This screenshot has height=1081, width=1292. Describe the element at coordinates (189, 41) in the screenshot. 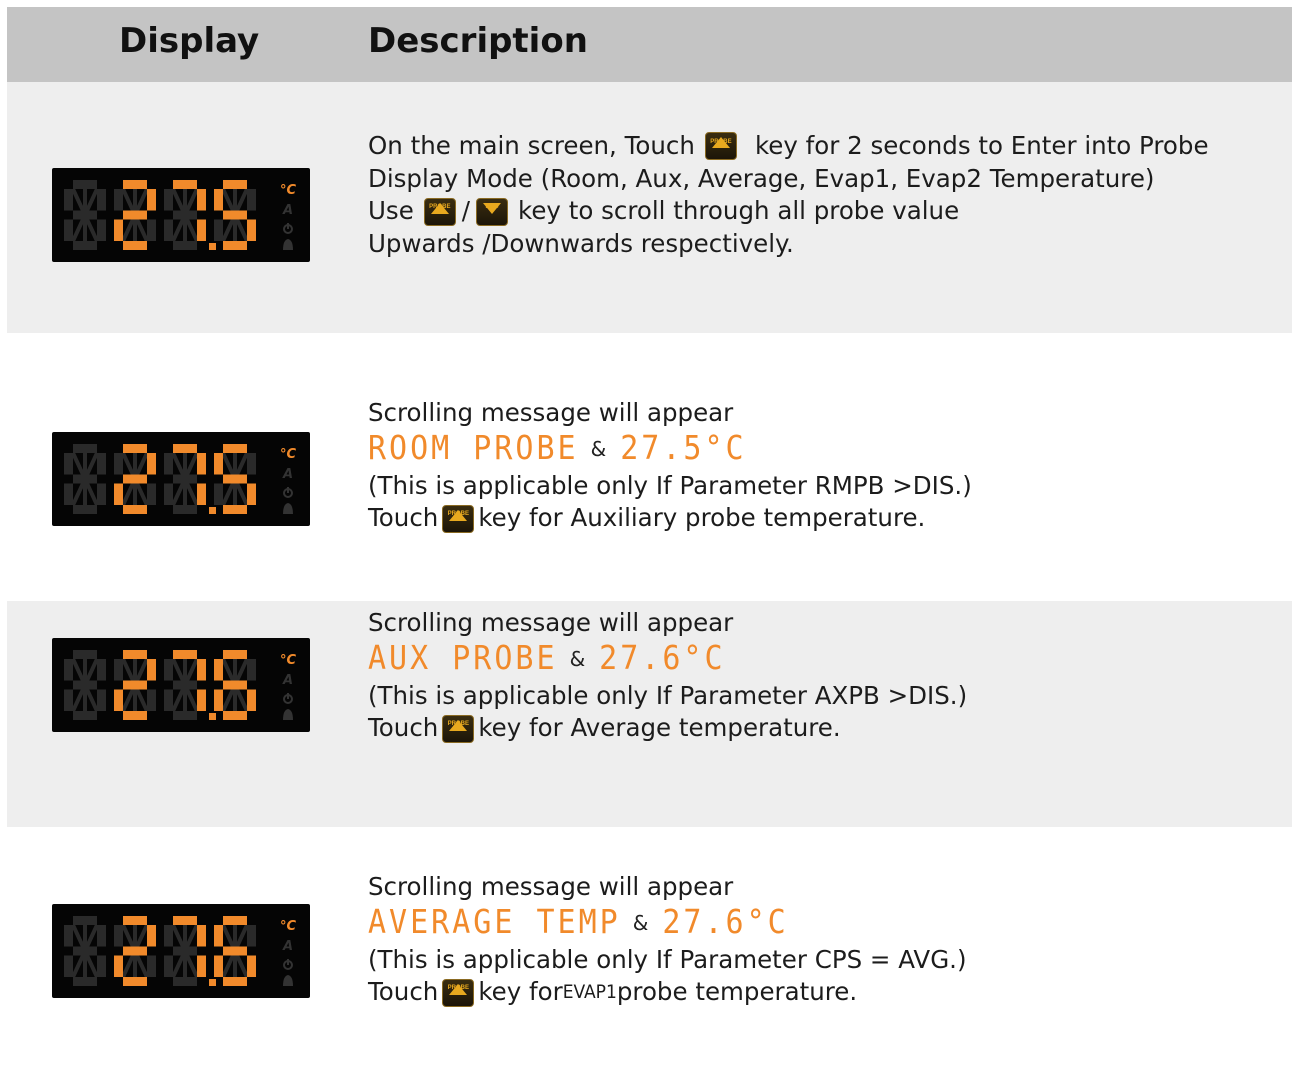

I see `display-column-header: Display` at that location.